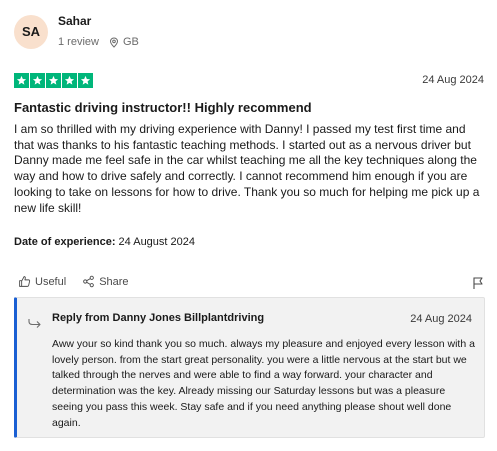 The height and width of the screenshot is (451, 497). I want to click on reviewer-meta: 1 review GB, so click(98, 42).